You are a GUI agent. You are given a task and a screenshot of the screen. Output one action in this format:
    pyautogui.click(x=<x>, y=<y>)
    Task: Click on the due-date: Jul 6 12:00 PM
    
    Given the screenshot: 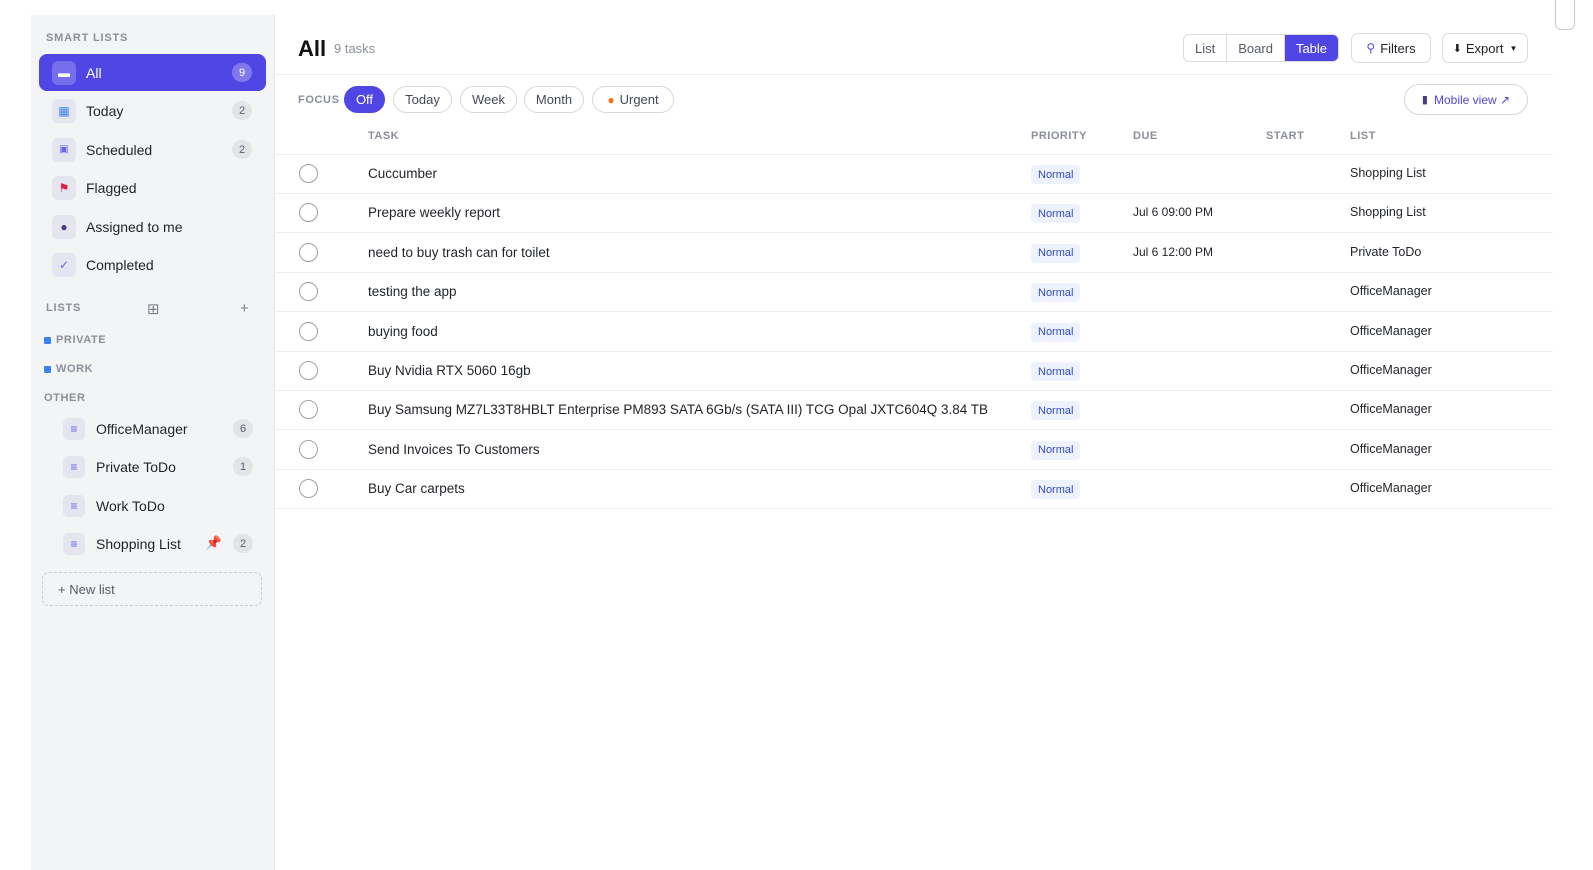 What is the action you would take?
    pyautogui.click(x=1173, y=251)
    